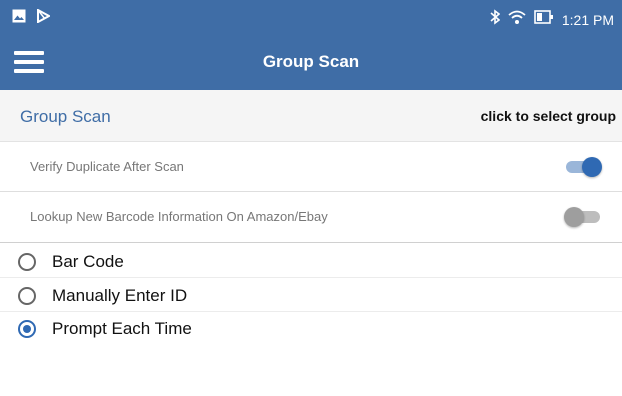 Image resolution: width=622 pixels, height=396 pixels. I want to click on group-select-row: Group Scan click to select group, so click(311, 116).